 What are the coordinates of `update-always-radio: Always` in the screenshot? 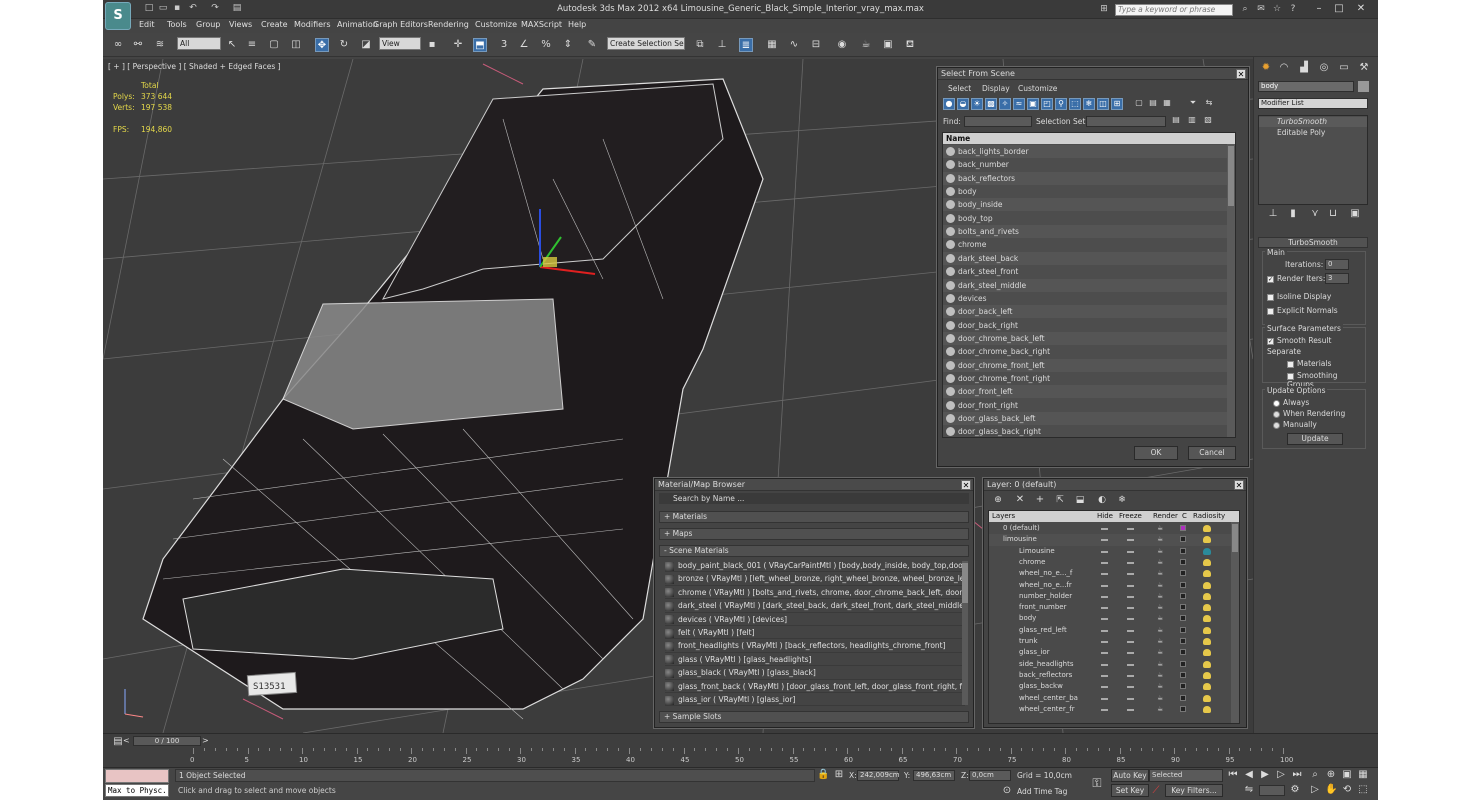 It's located at (1291, 402).